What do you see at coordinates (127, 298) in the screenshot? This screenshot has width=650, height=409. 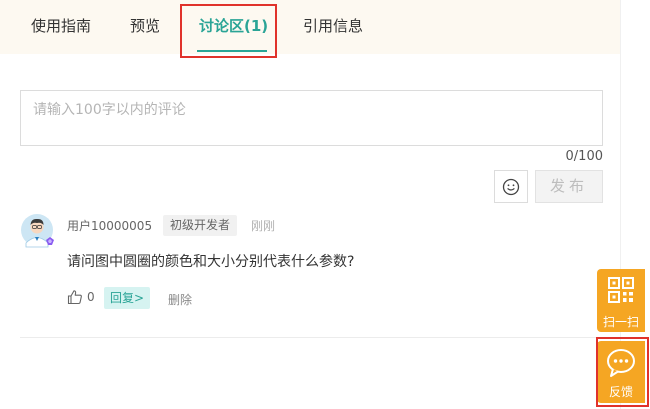 I see `reply-button: 回复>` at bounding box center [127, 298].